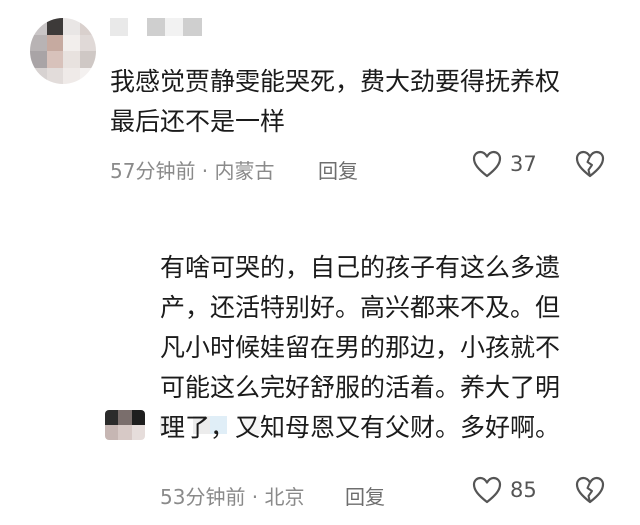 The width and height of the screenshot is (640, 525). Describe the element at coordinates (523, 490) in the screenshot. I see `like-count: 85` at that location.